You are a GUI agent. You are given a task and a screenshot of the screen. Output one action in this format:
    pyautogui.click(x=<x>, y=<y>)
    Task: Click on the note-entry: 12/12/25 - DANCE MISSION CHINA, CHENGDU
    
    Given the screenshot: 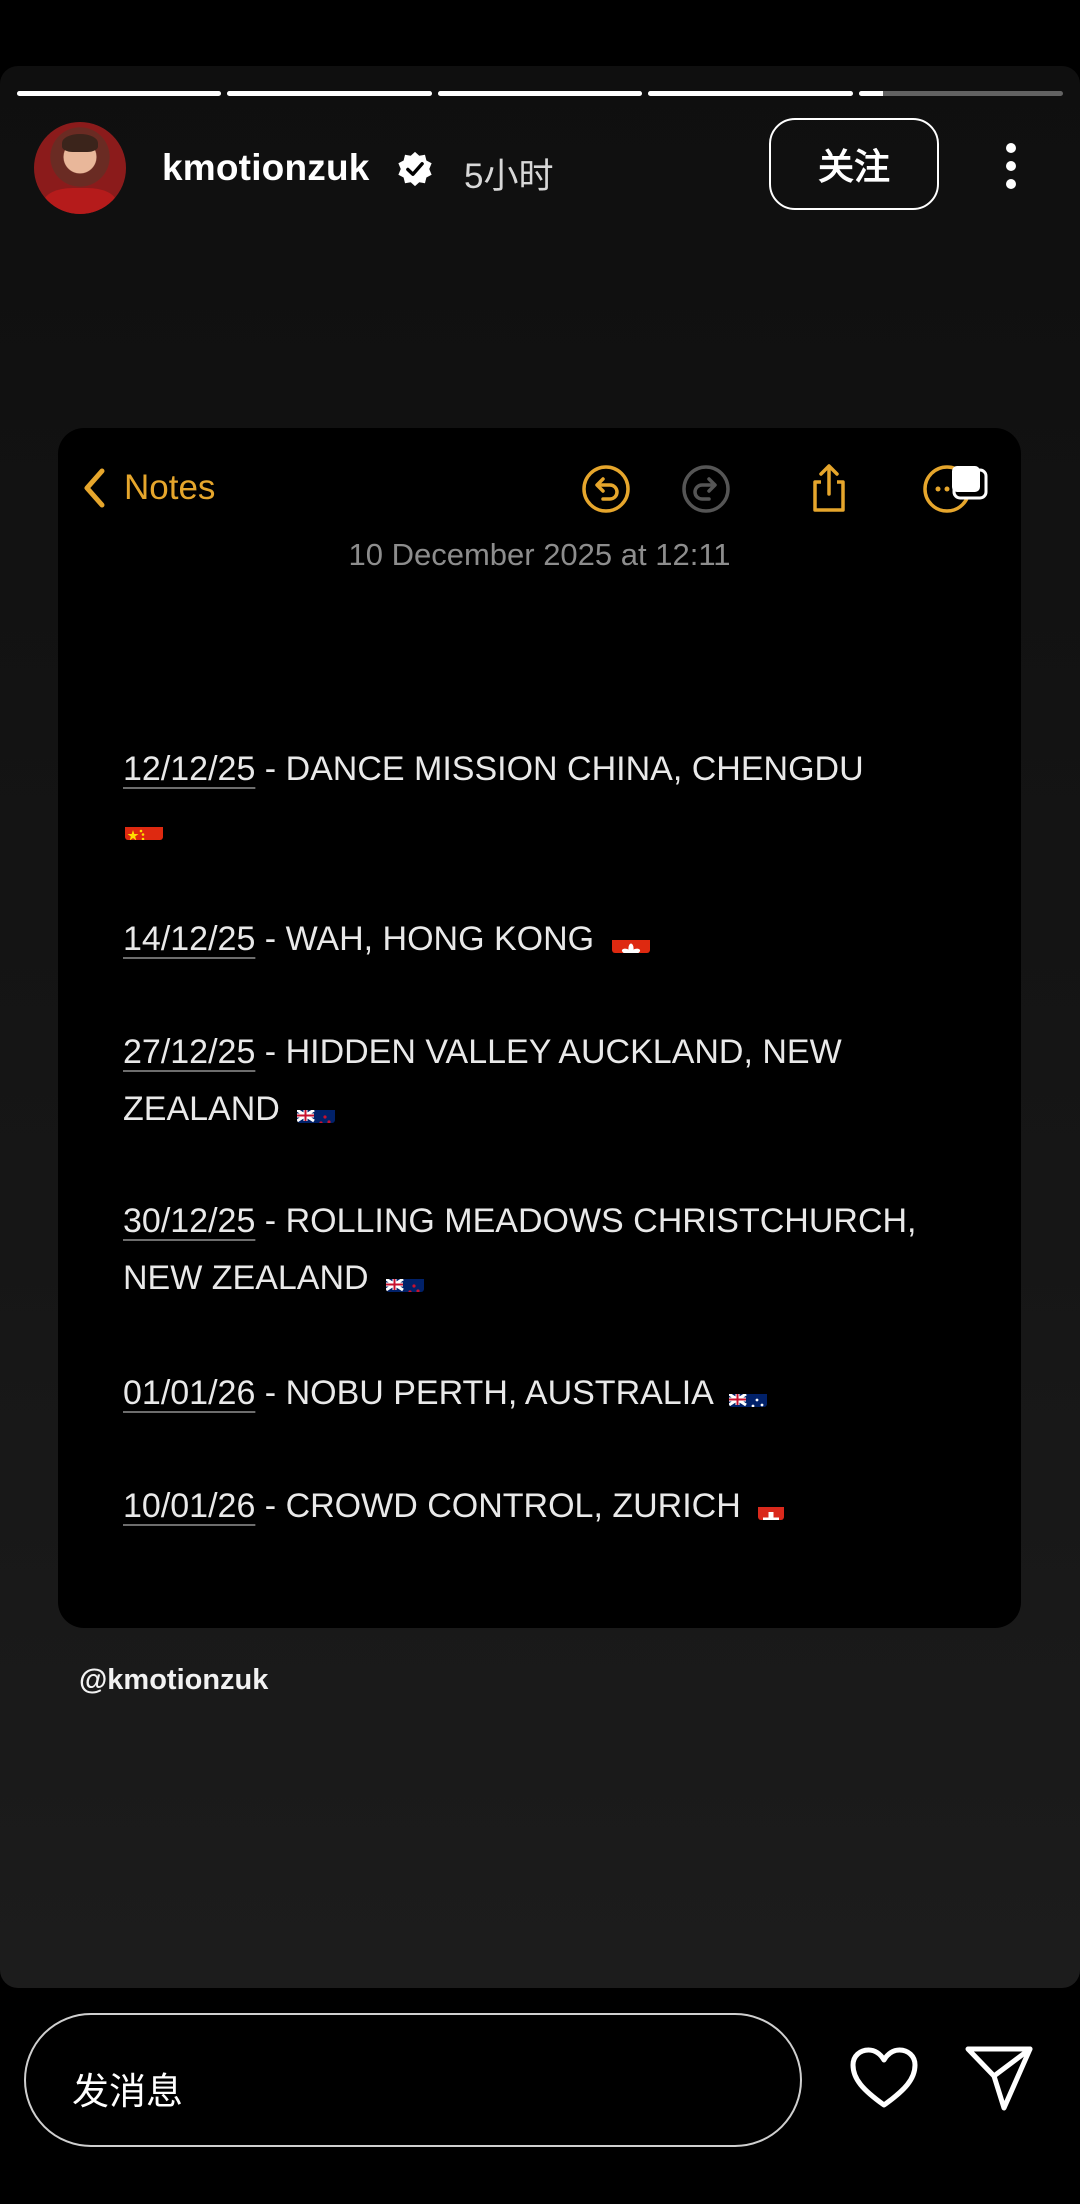 What is the action you would take?
    pyautogui.click(x=523, y=798)
    